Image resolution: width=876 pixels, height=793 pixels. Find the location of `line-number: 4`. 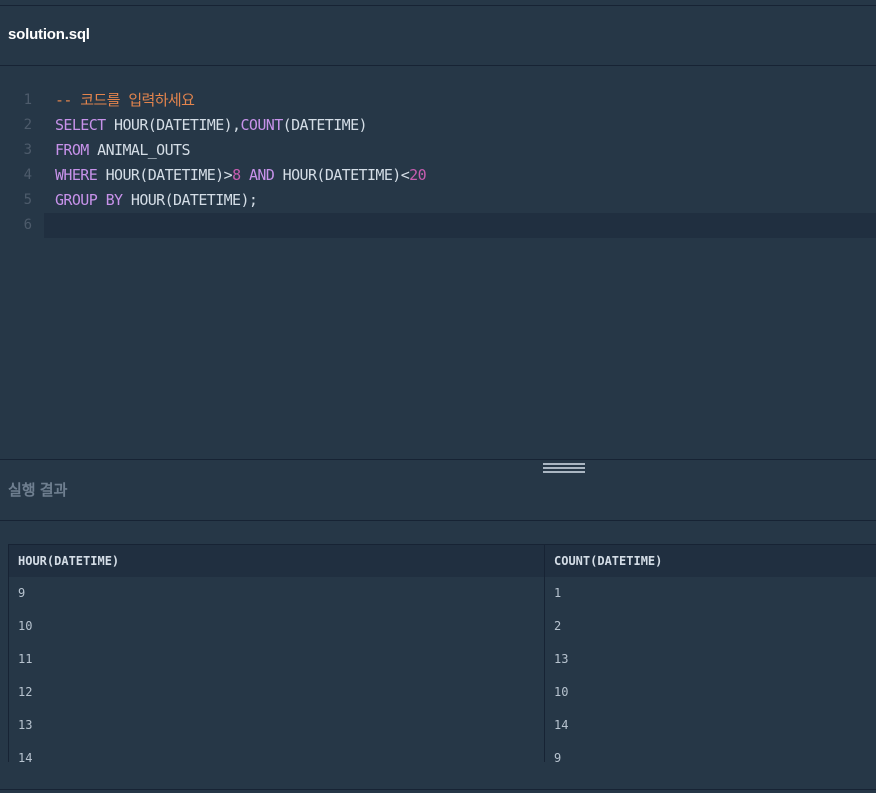

line-number: 4 is located at coordinates (27, 175).